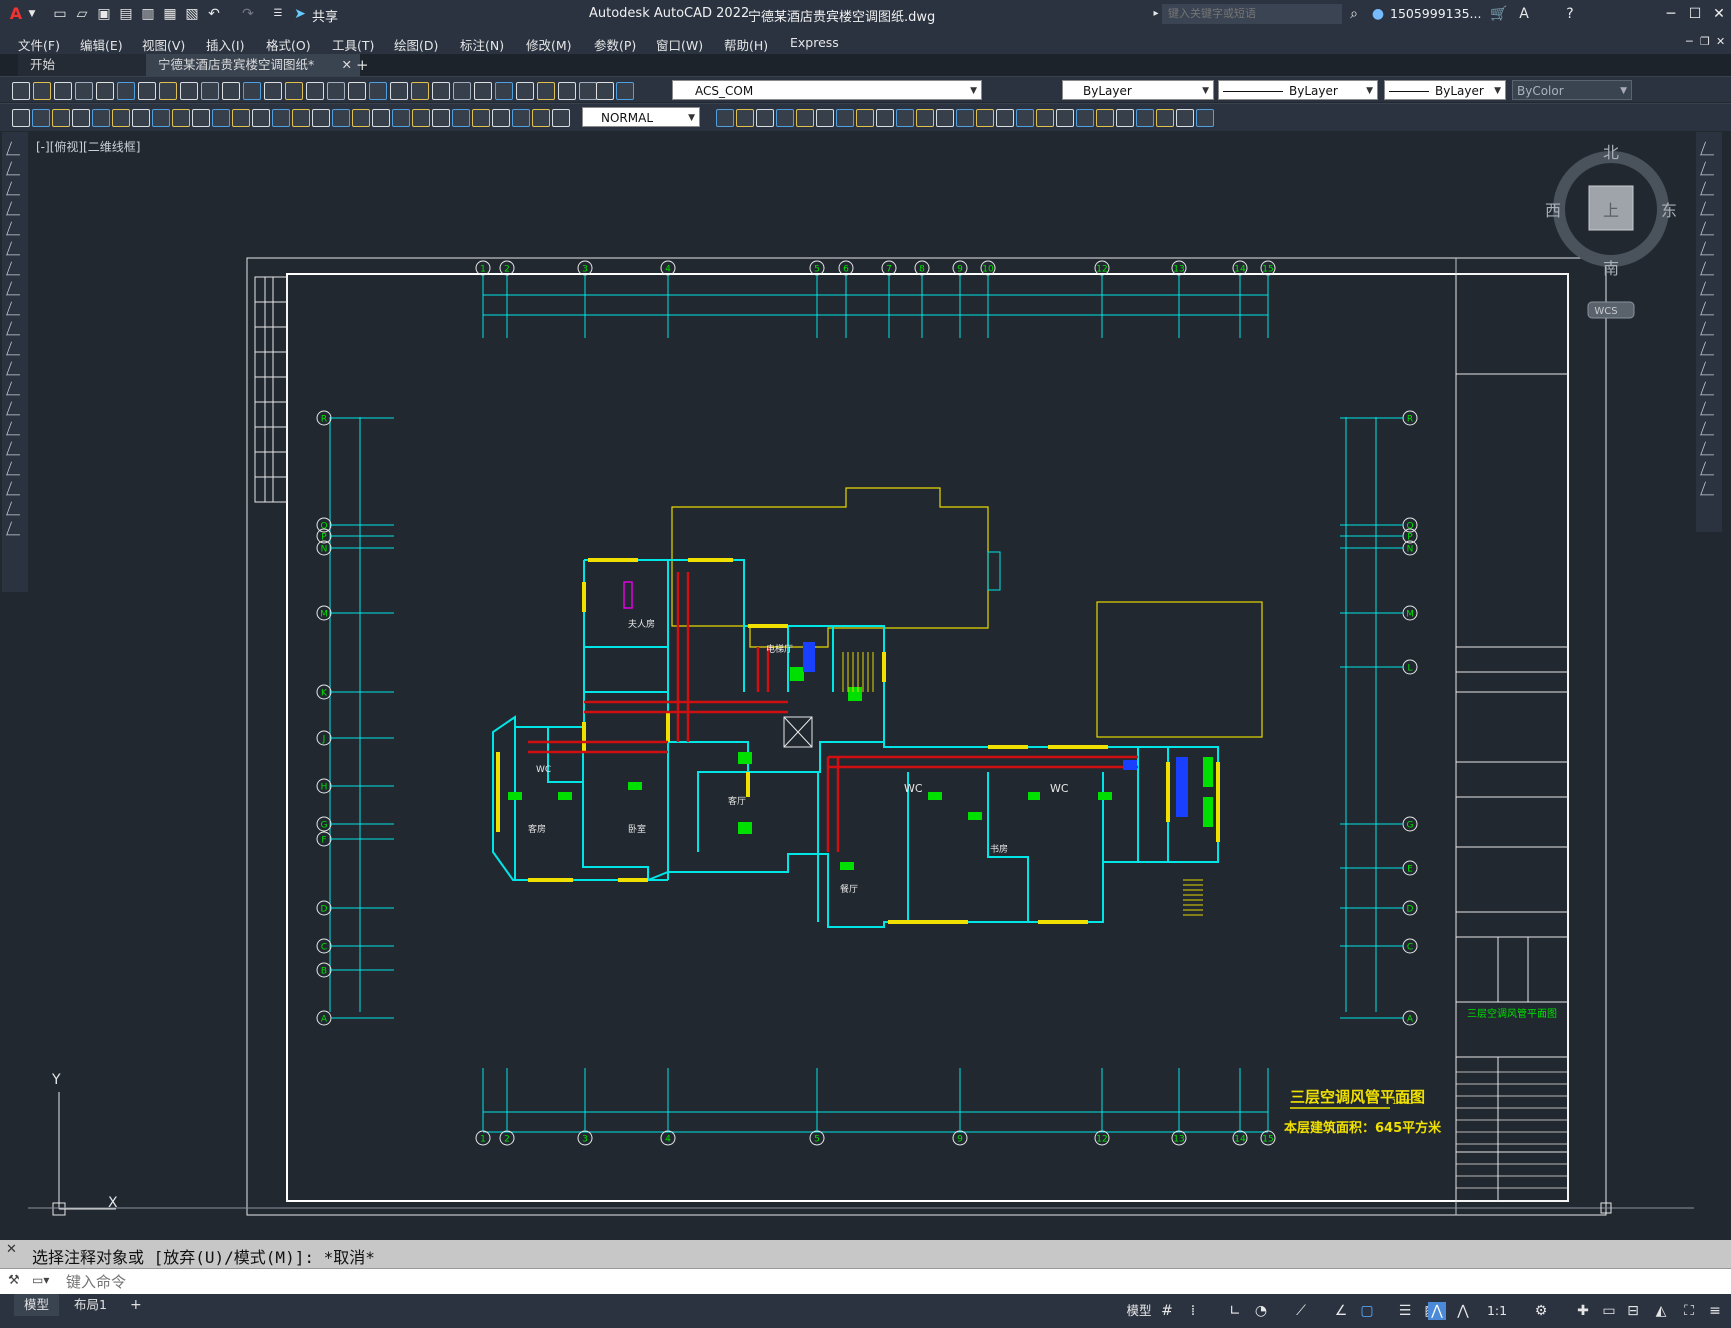 The width and height of the screenshot is (1731, 1328). I want to click on quick-dim-icon, so click(181, 118).